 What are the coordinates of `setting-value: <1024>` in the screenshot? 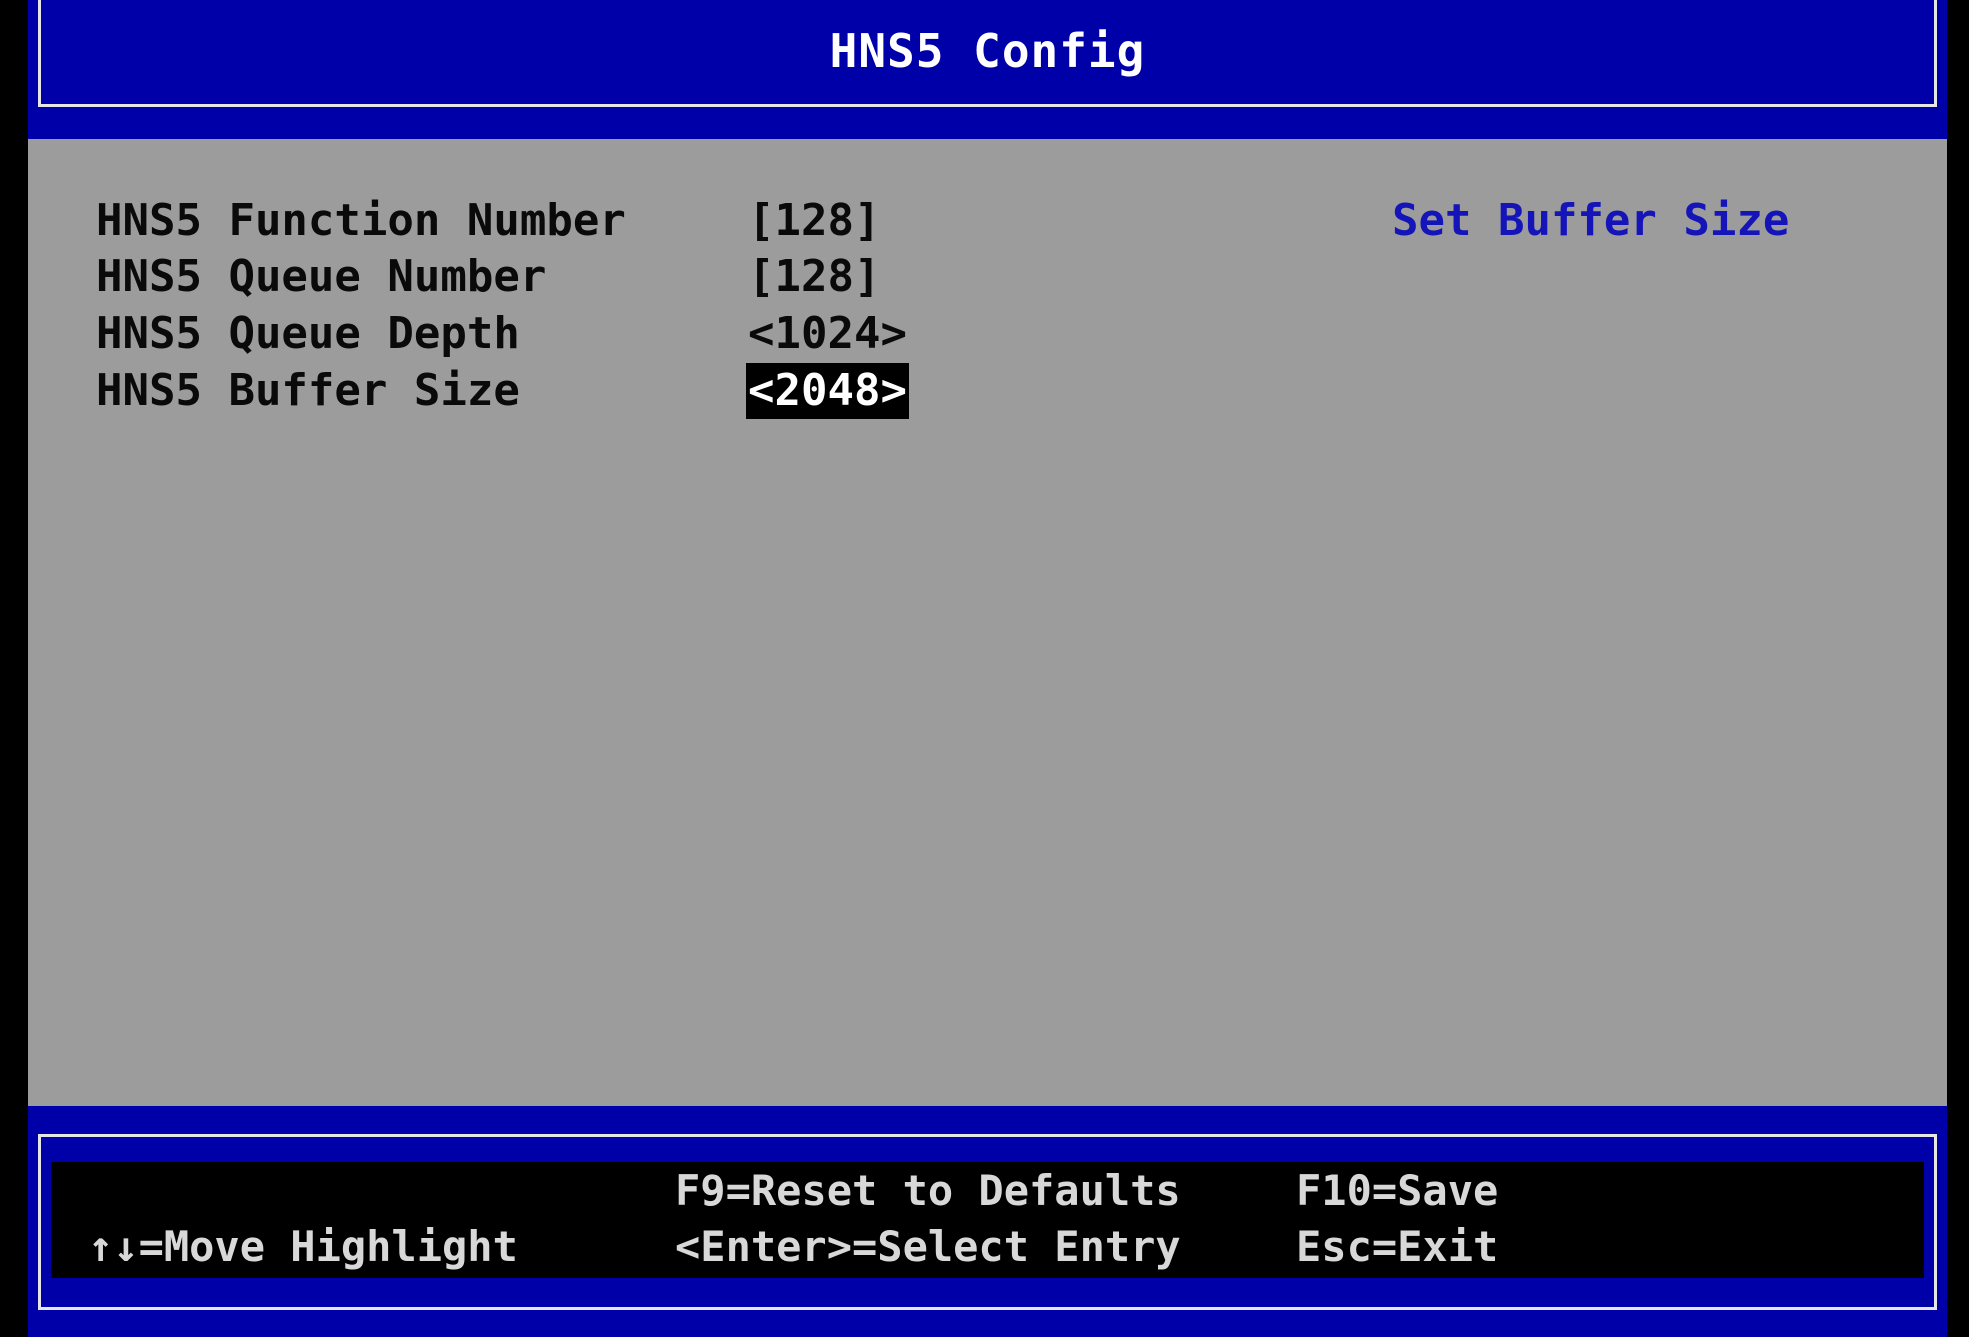 It's located at (827, 334).